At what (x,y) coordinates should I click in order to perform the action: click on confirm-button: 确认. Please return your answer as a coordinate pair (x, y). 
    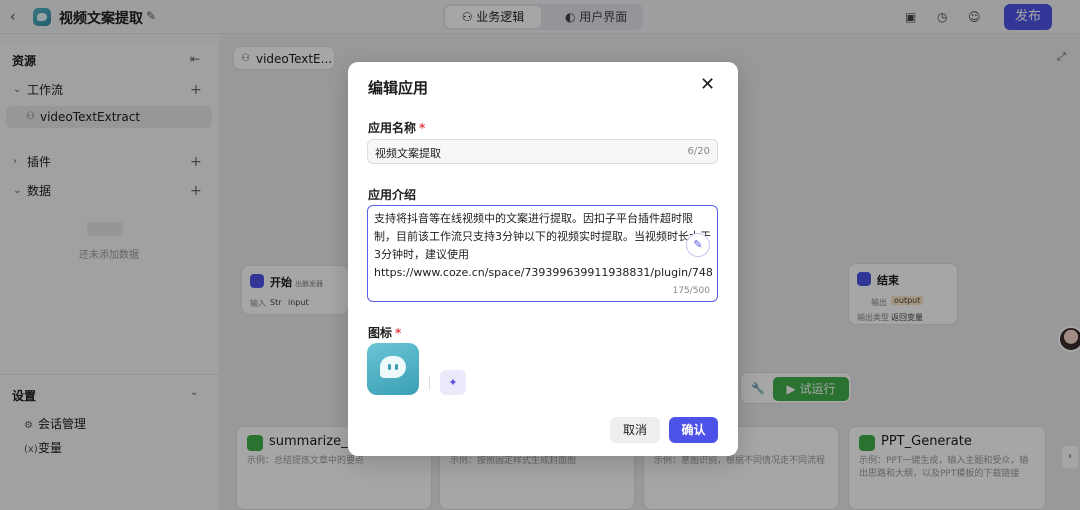
    Looking at the image, I should click on (693, 430).